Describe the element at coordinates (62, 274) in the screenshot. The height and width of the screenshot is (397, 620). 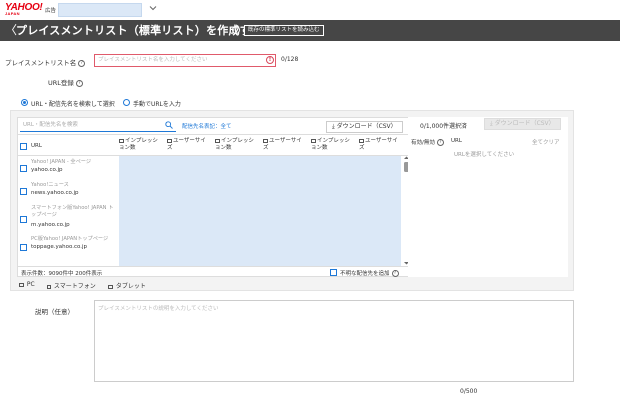
I see `result-count: 表示件数：9090件中 200件表示` at that location.